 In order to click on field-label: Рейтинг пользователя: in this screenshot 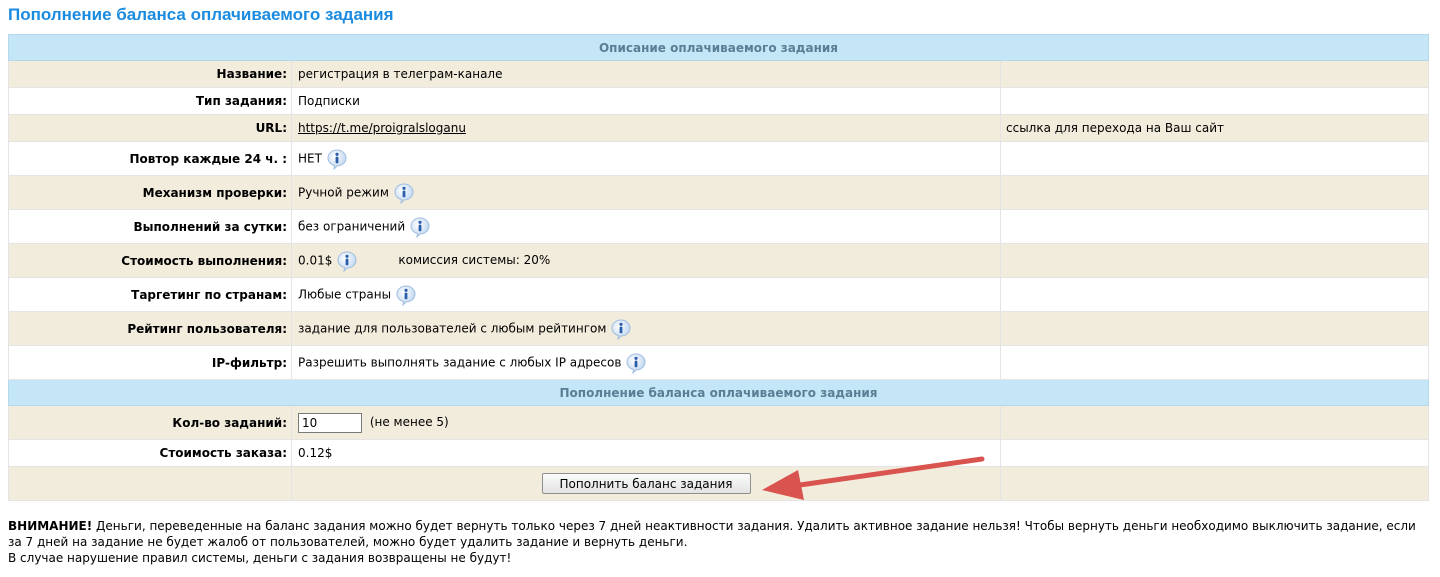, I will do `click(150, 328)`.